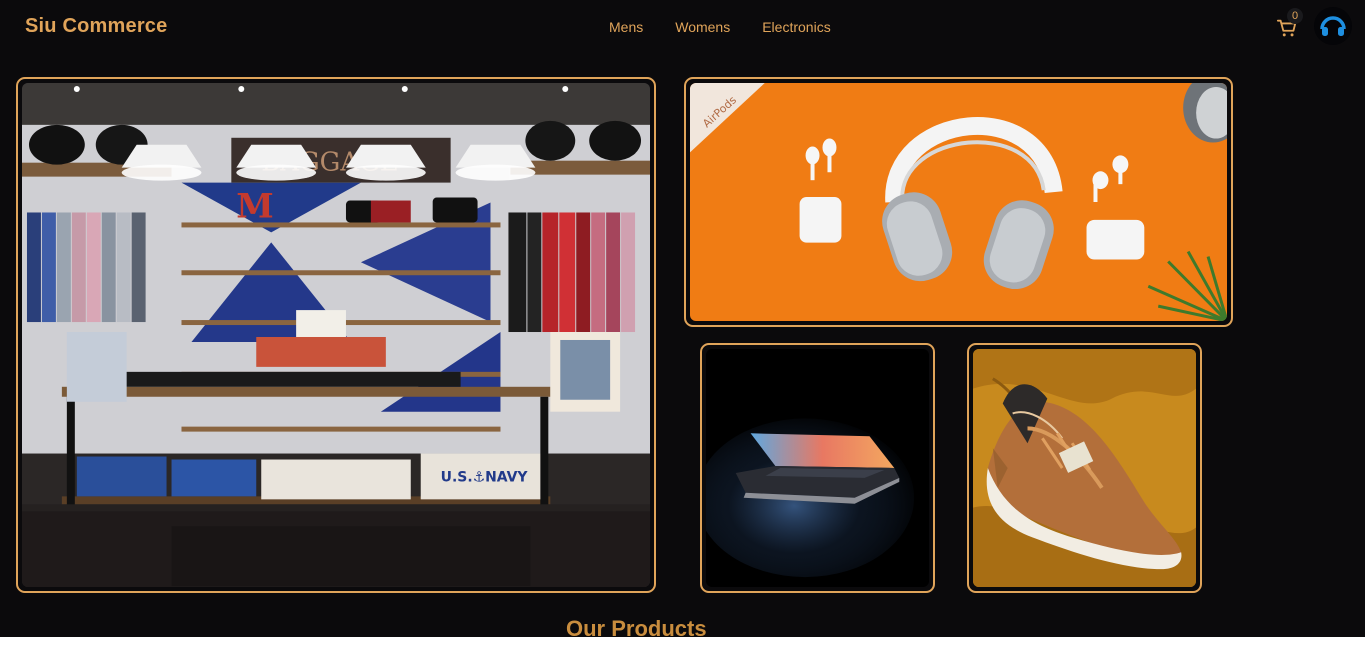 The width and height of the screenshot is (1365, 652). I want to click on main-nav: Mens Womens Electronics, so click(736, 27).